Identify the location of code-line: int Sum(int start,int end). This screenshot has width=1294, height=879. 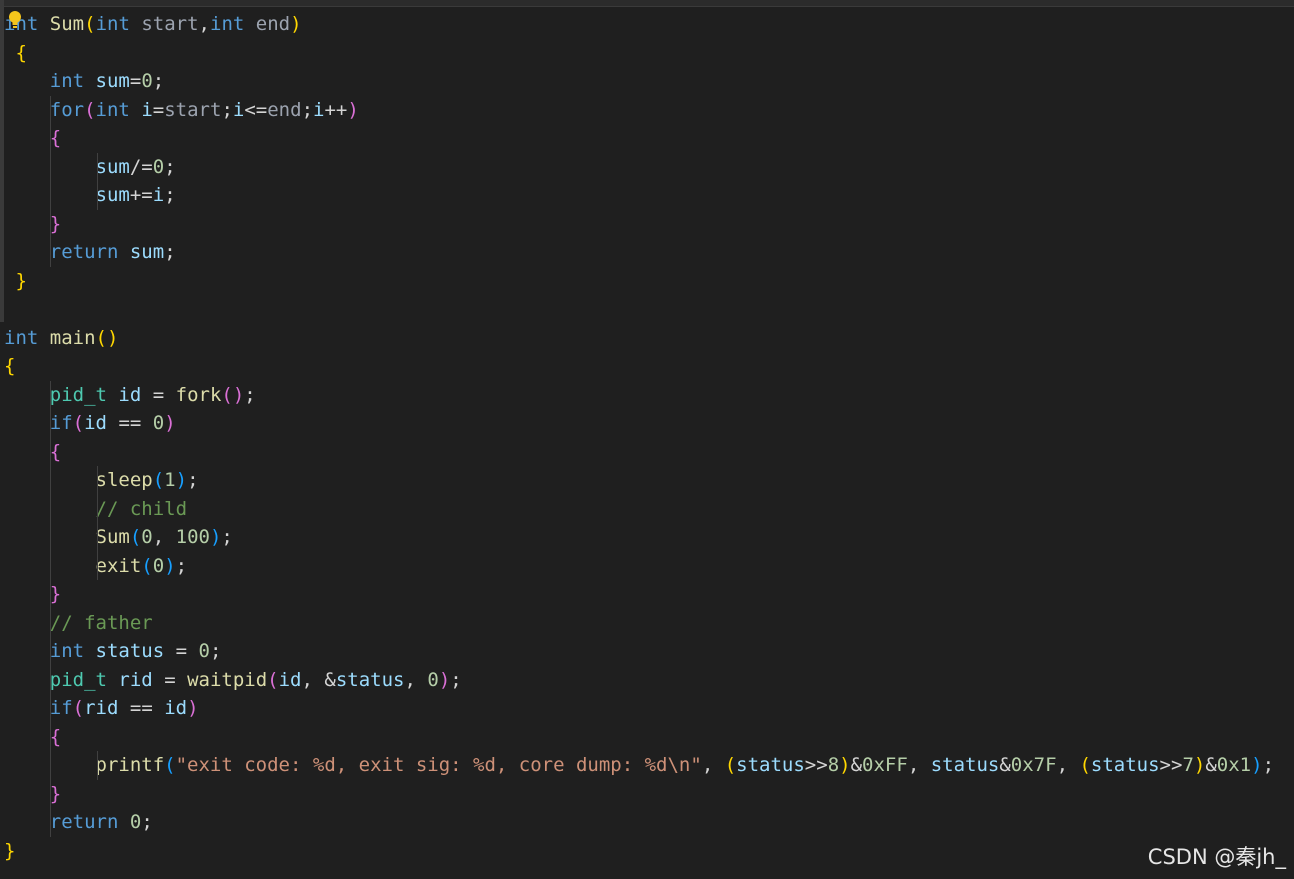
(648, 24).